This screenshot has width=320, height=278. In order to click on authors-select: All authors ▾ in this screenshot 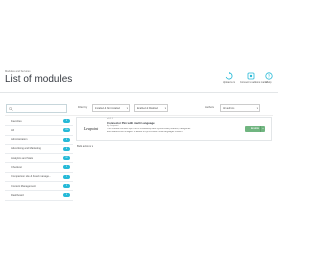, I will do `click(240, 108)`.